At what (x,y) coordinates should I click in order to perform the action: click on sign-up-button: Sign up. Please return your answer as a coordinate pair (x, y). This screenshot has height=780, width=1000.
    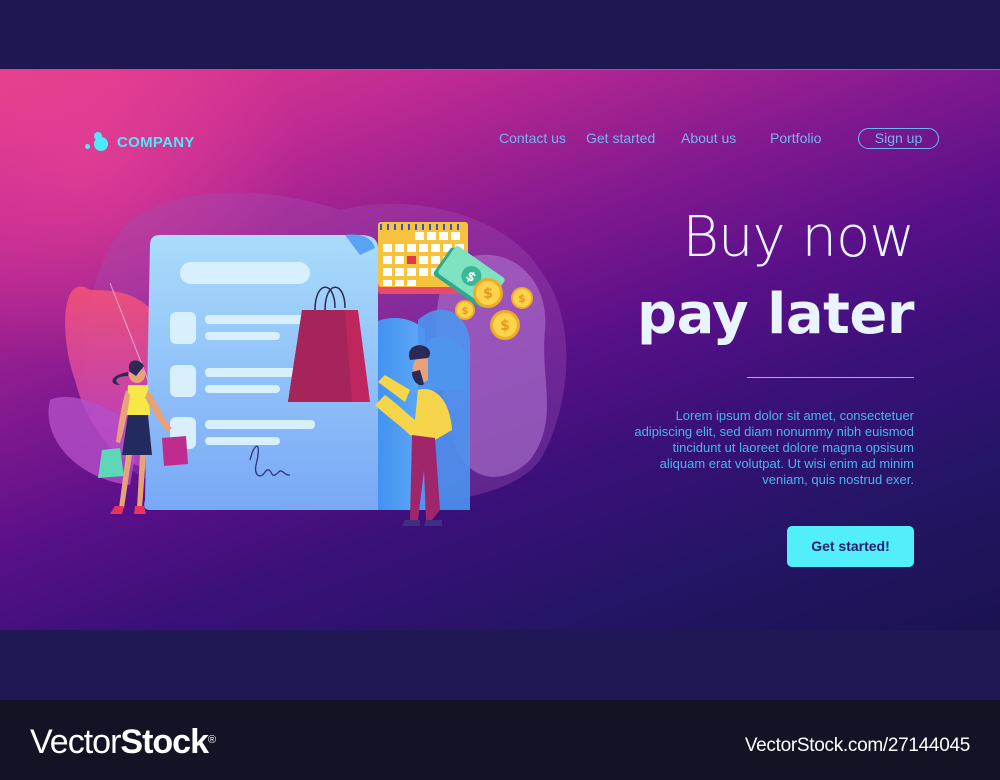
    Looking at the image, I should click on (898, 138).